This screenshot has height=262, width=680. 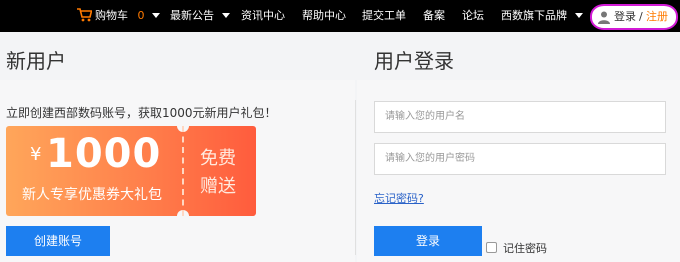 What do you see at coordinates (58, 241) in the screenshot?
I see `create-account-button: 创建账号` at bounding box center [58, 241].